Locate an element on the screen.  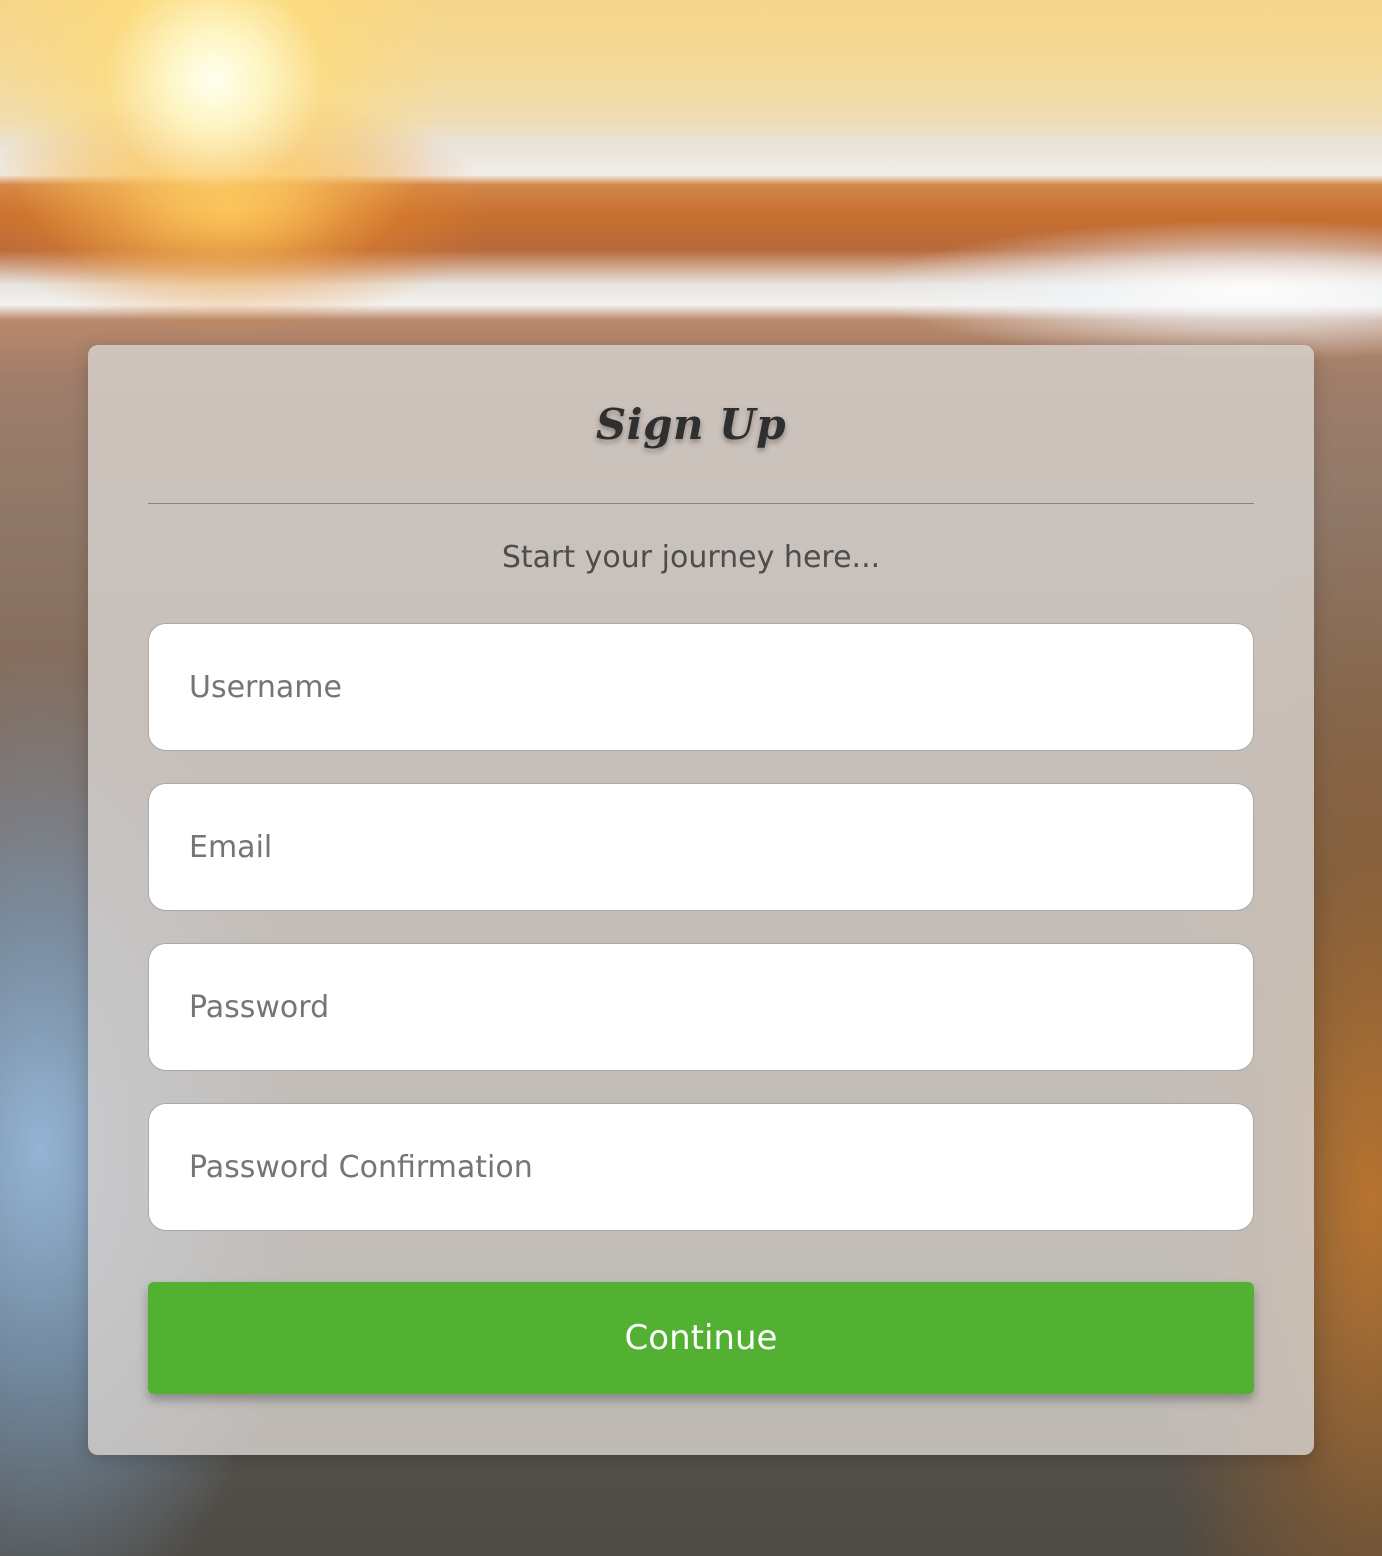
username-input is located at coordinates (701, 687).